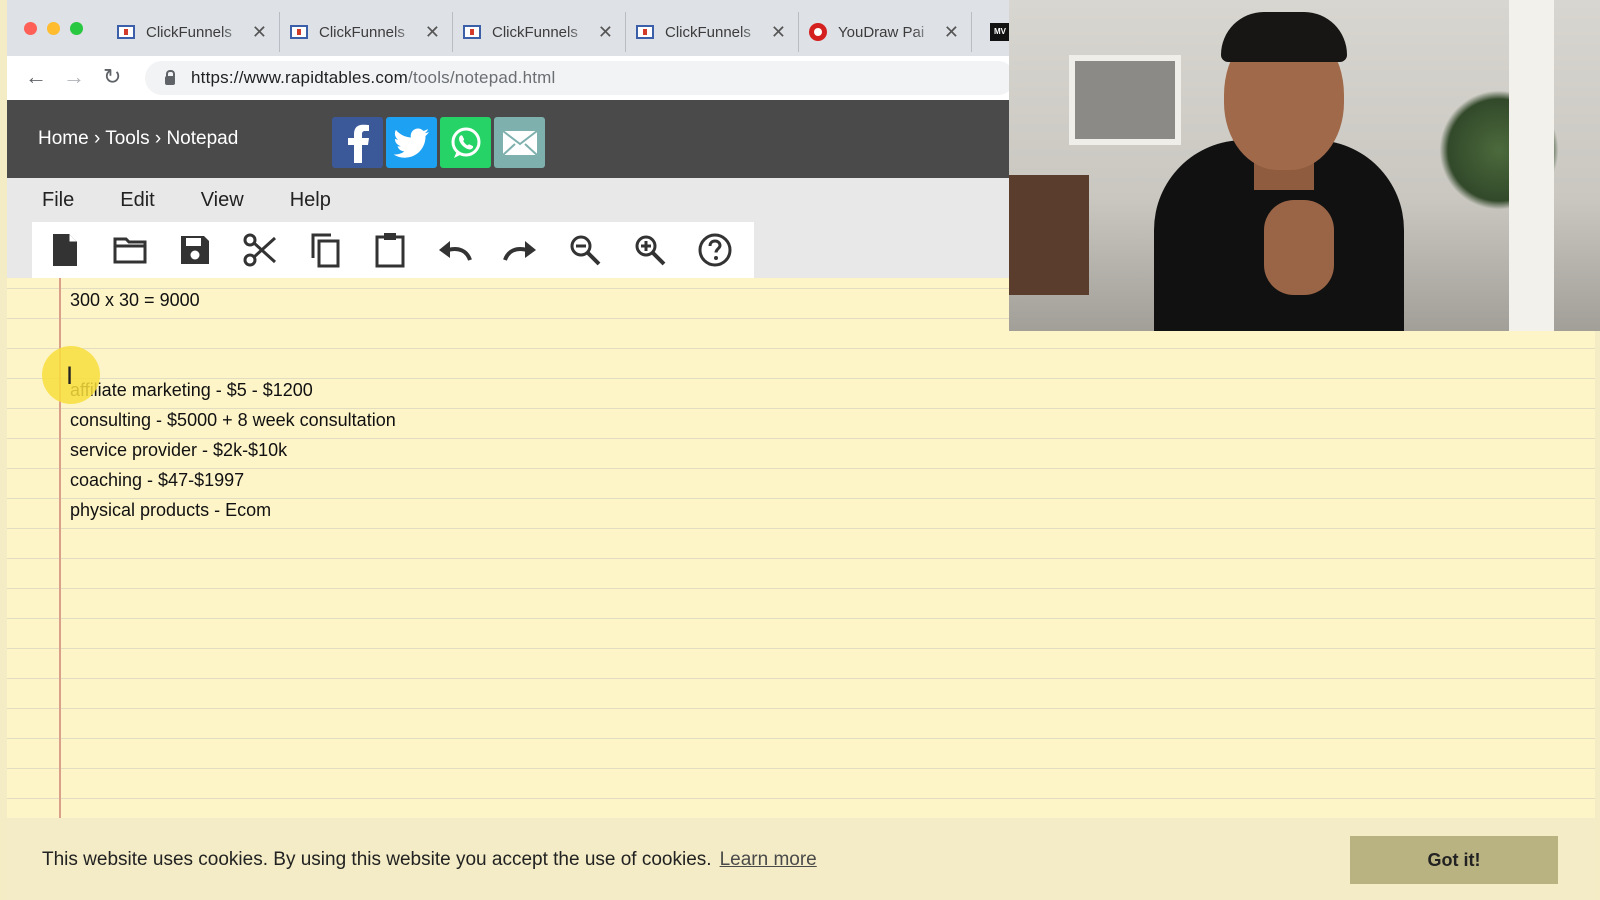 Image resolution: width=1600 pixels, height=900 pixels. I want to click on tab-title: YouDraw Pai, so click(881, 32).